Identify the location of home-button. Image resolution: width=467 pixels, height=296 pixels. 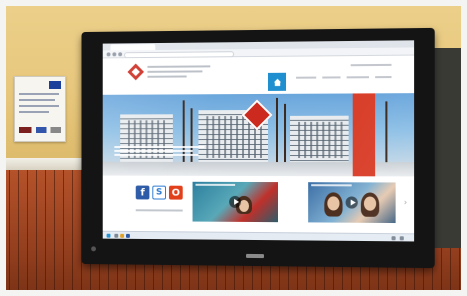
(277, 81).